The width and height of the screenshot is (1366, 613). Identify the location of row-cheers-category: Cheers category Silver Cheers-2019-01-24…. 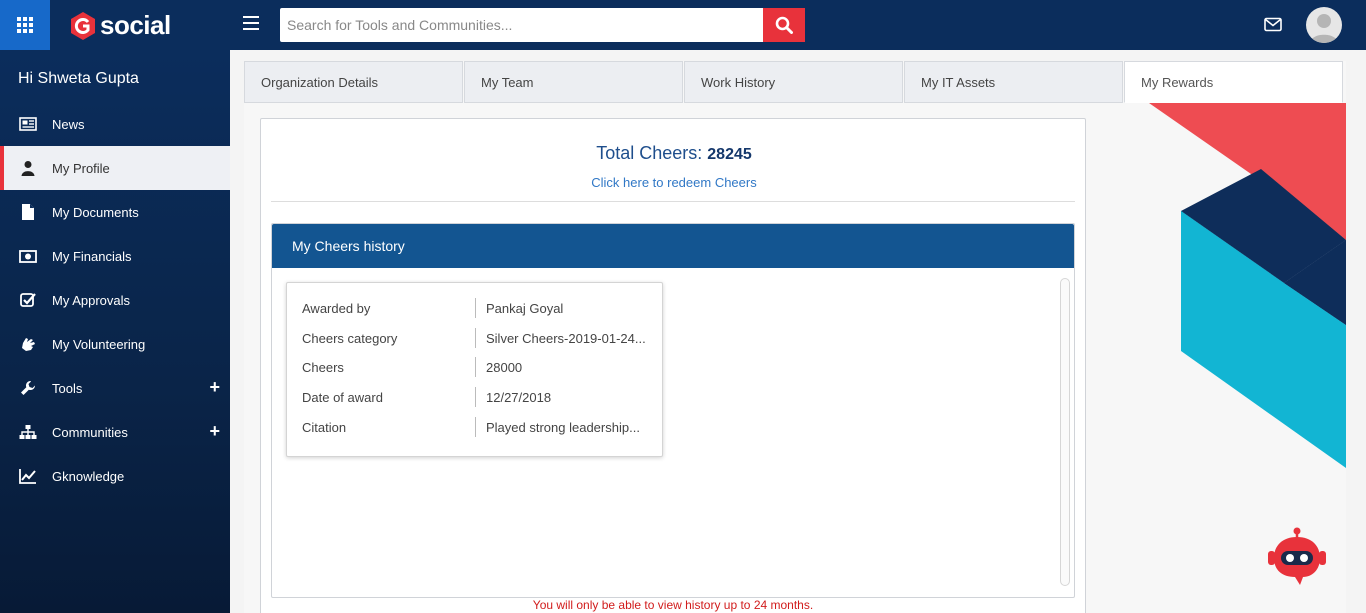
(474, 339).